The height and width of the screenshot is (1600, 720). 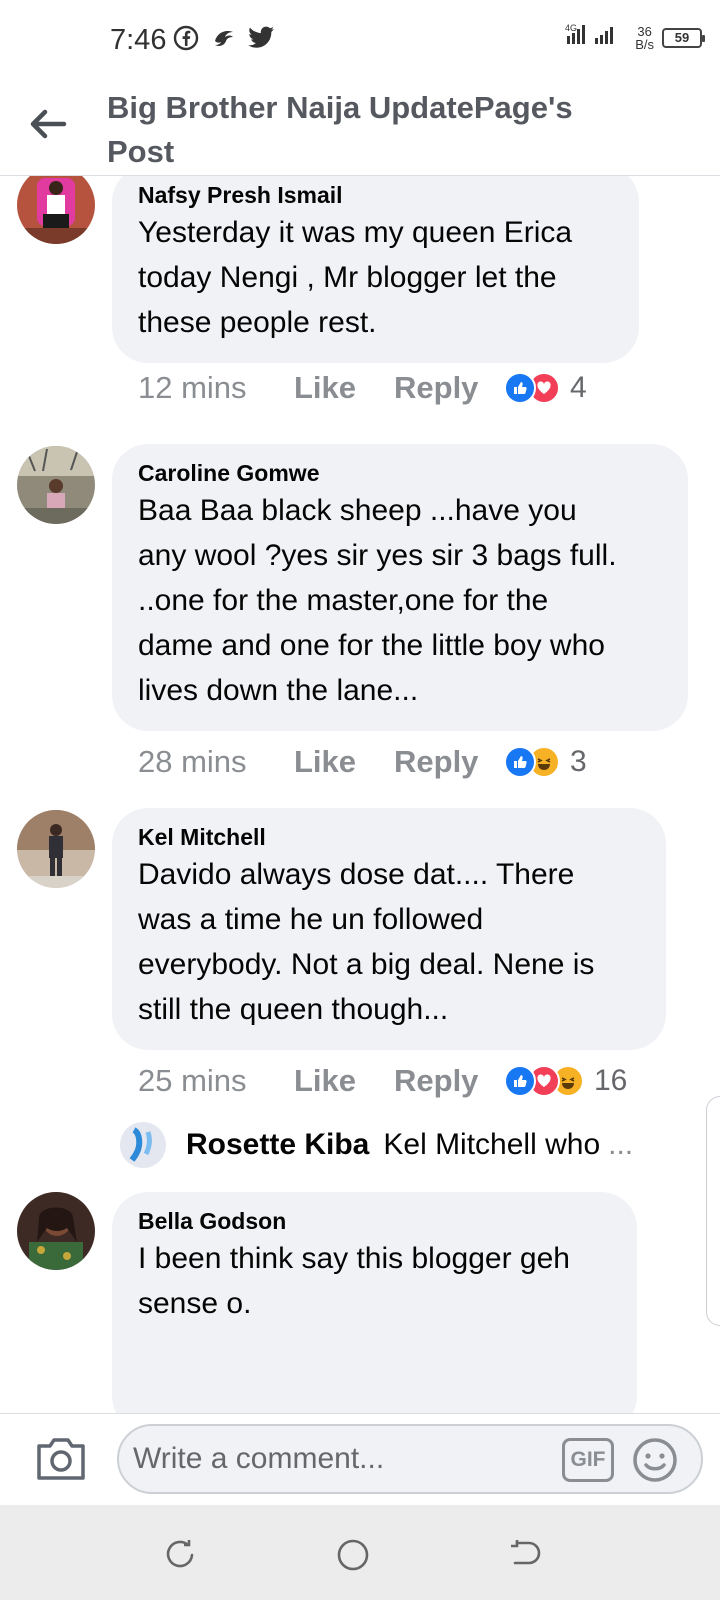 I want to click on emoji-button, so click(x=655, y=1460).